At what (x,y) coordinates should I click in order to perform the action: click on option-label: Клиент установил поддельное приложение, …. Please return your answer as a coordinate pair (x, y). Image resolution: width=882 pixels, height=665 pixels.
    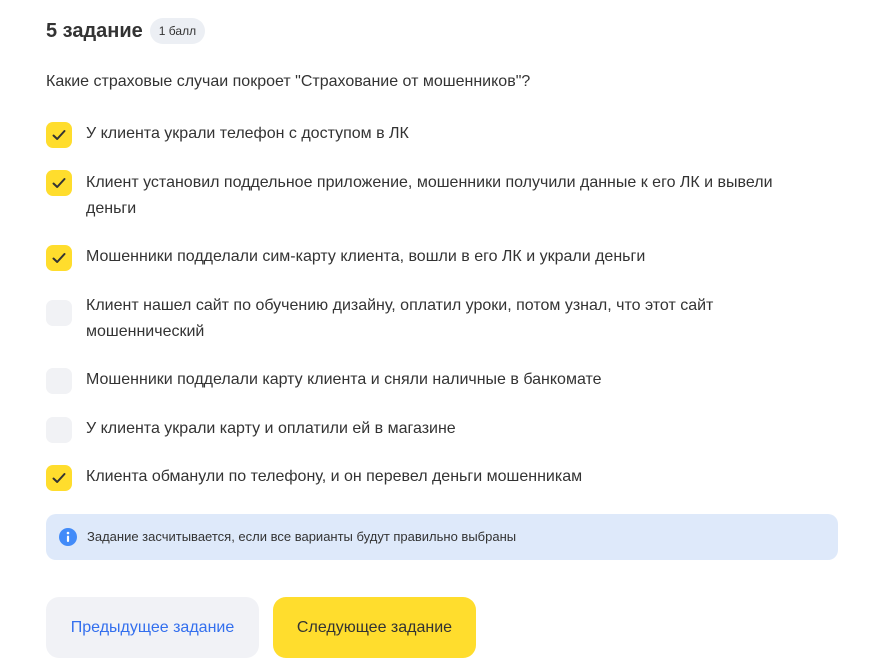
    Looking at the image, I should click on (456, 196).